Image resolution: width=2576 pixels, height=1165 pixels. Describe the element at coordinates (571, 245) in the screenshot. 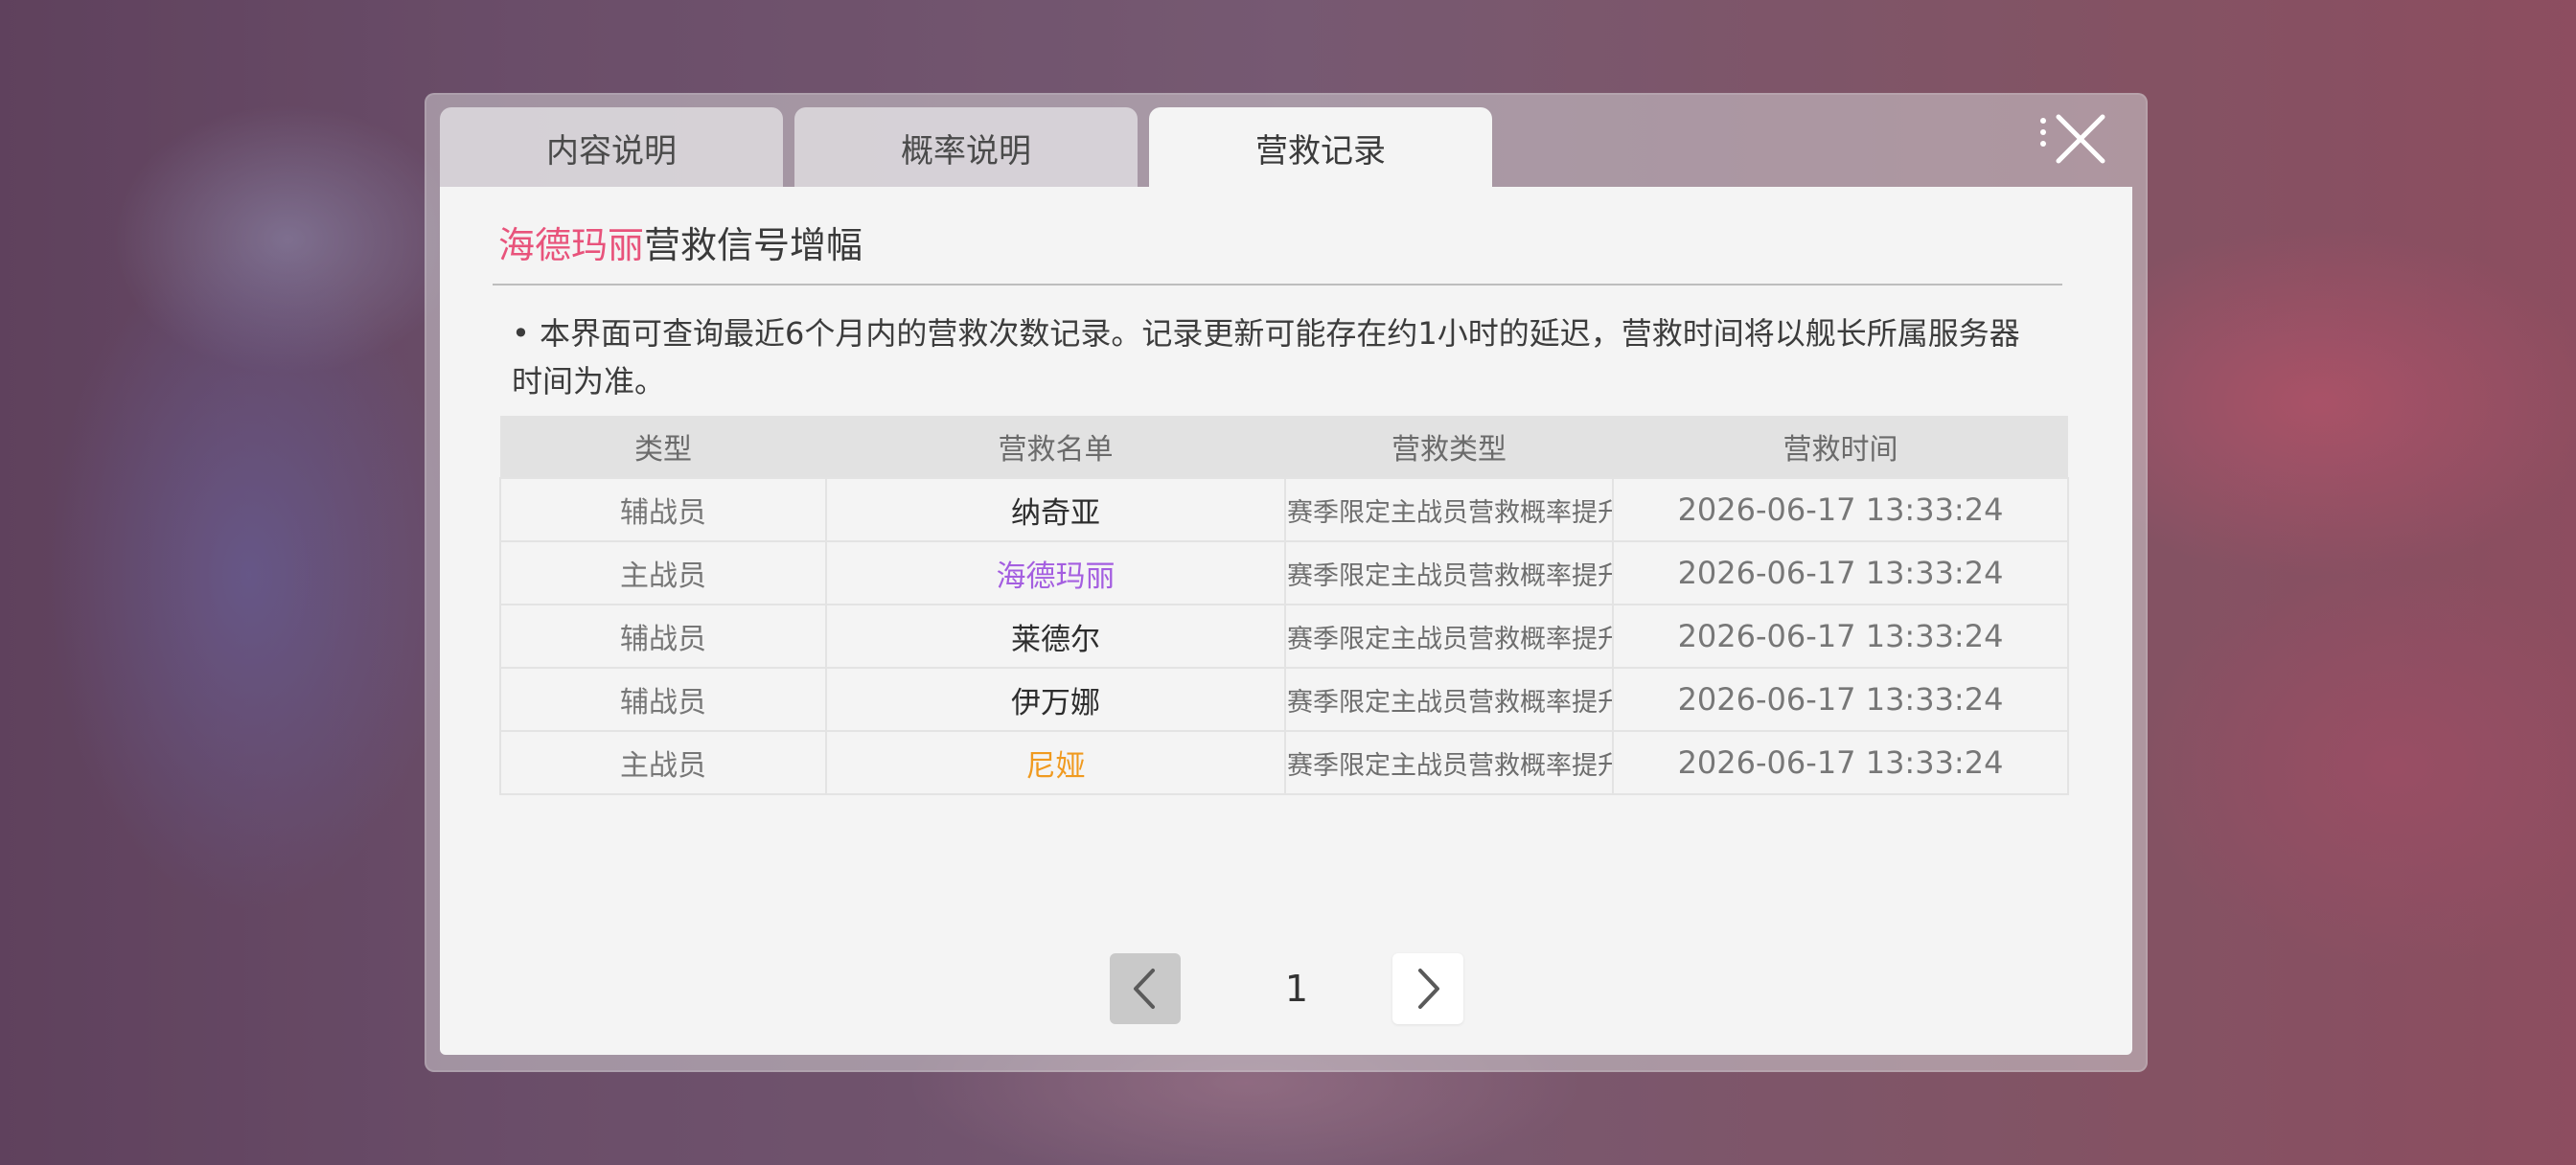

I see `title-character-name: 海德玛丽` at that location.